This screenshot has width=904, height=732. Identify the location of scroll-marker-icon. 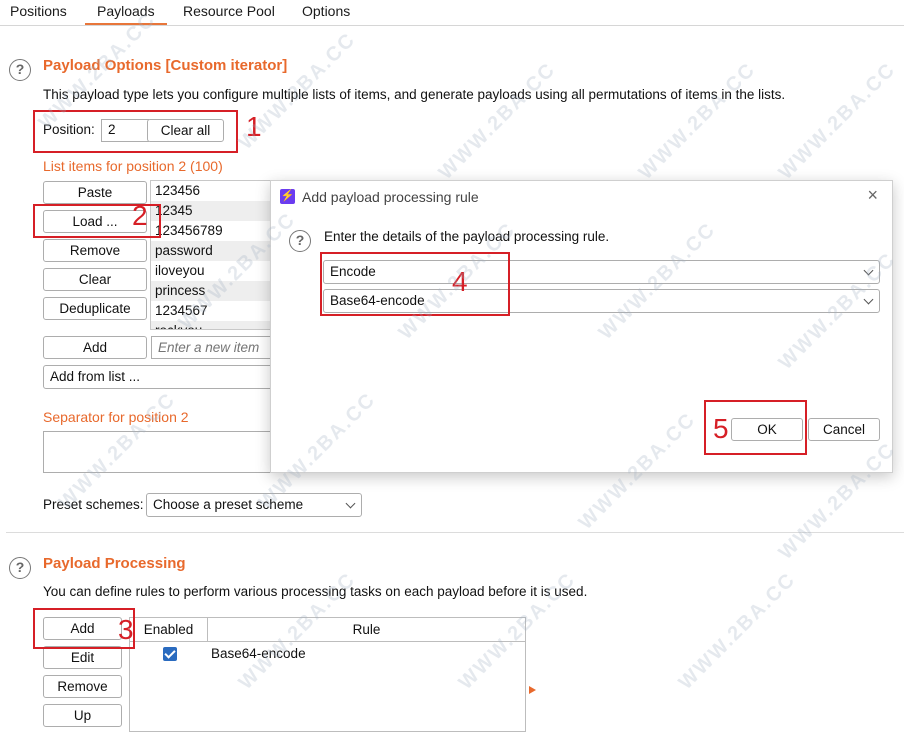
(532, 690).